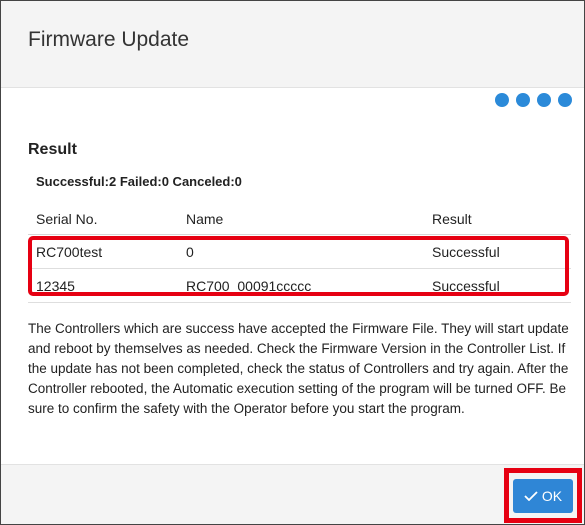  I want to click on result-summary: Successful:2 Failed:0 Canceled:0, so click(139, 181).